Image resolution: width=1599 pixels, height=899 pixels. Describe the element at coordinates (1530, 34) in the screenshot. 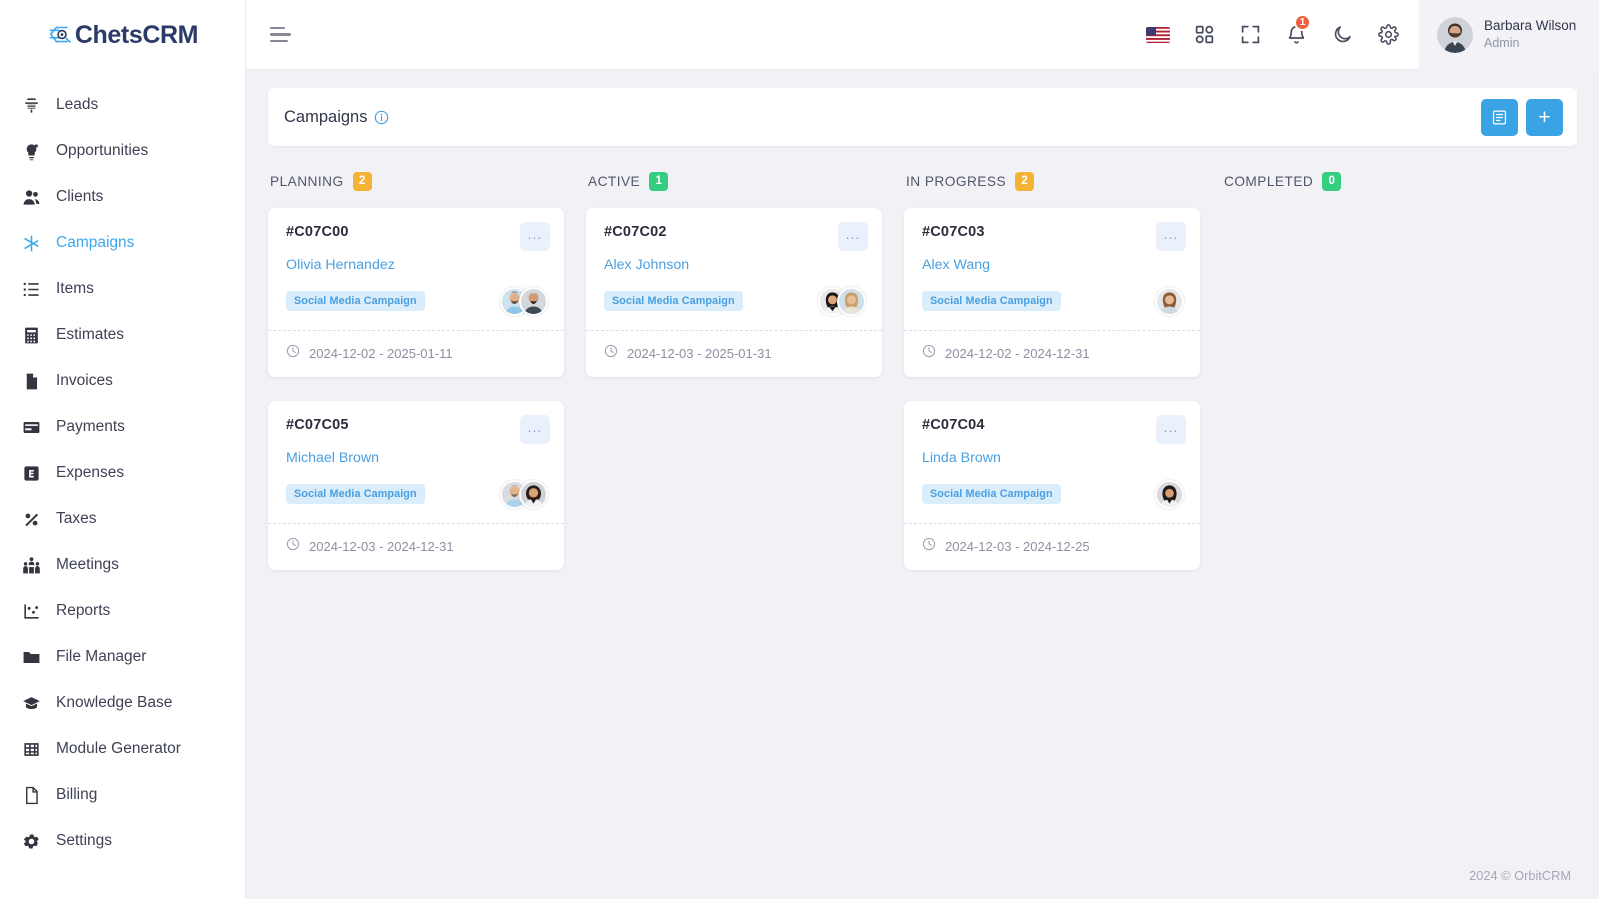

I see `user-info: Barbara Wilson Admin` at that location.